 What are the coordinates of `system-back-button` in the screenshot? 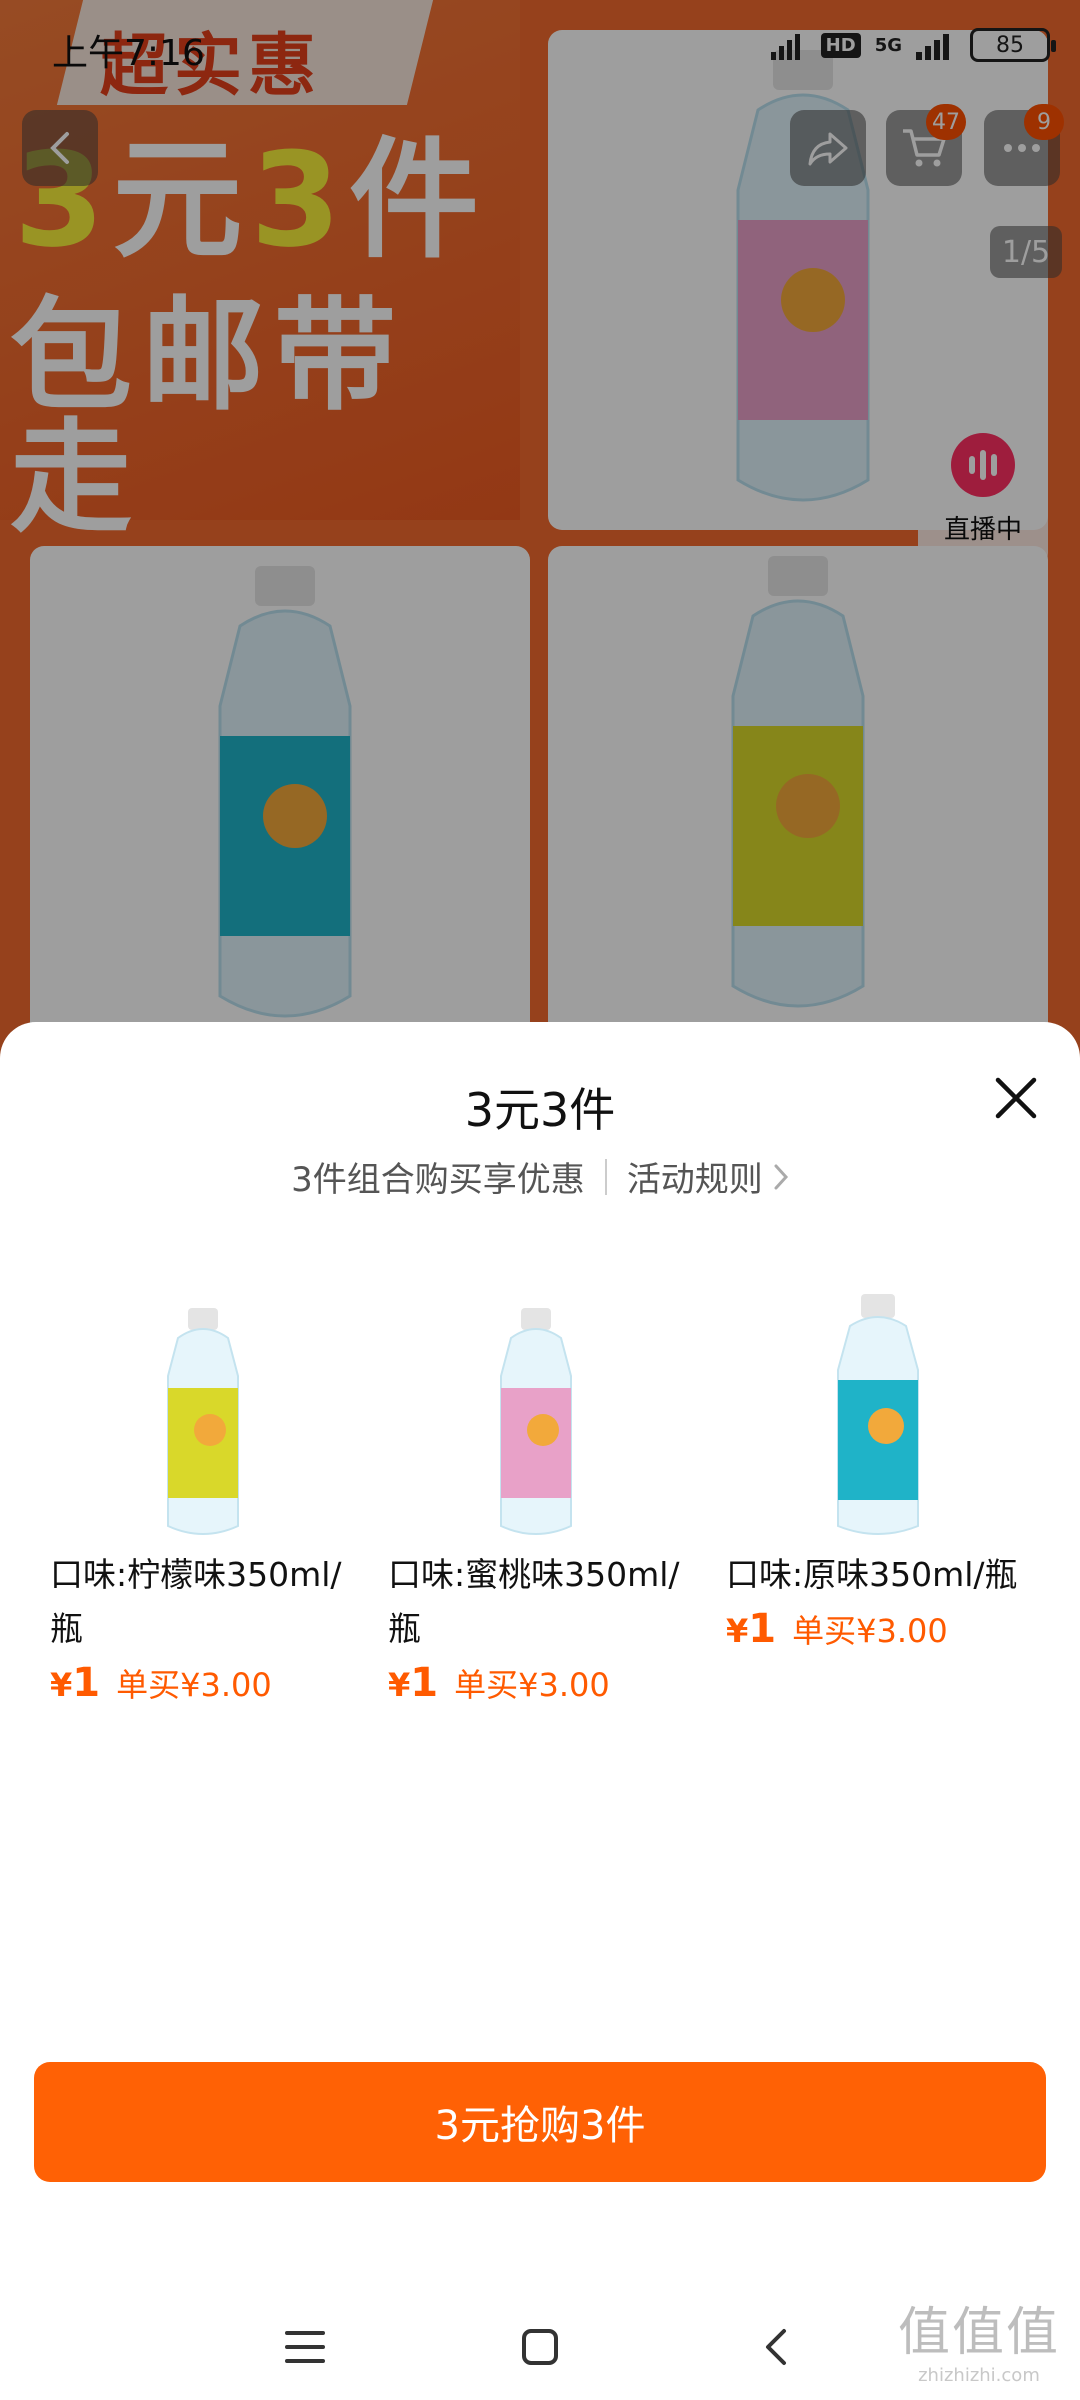 It's located at (775, 2347).